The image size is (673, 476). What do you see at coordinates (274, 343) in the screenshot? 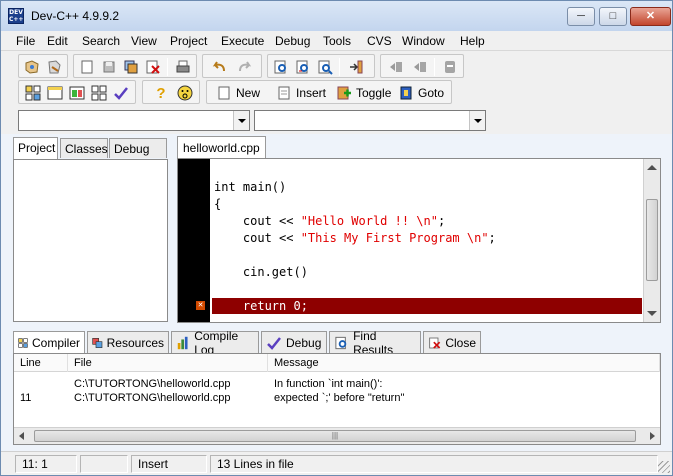
I see `checkmark-icon` at bounding box center [274, 343].